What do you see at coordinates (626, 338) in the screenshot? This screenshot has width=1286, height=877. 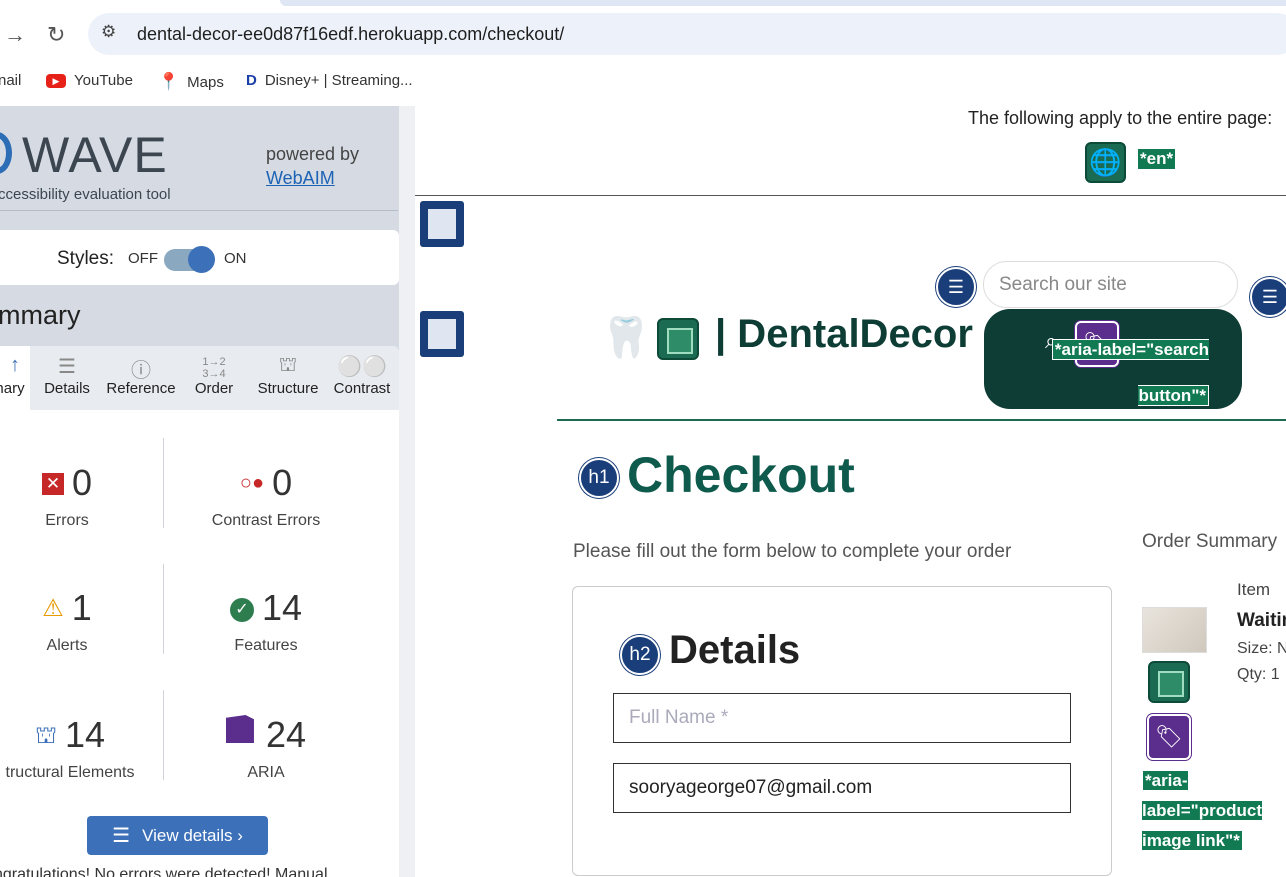 I see `tooth-logo-icon: 🦷` at bounding box center [626, 338].